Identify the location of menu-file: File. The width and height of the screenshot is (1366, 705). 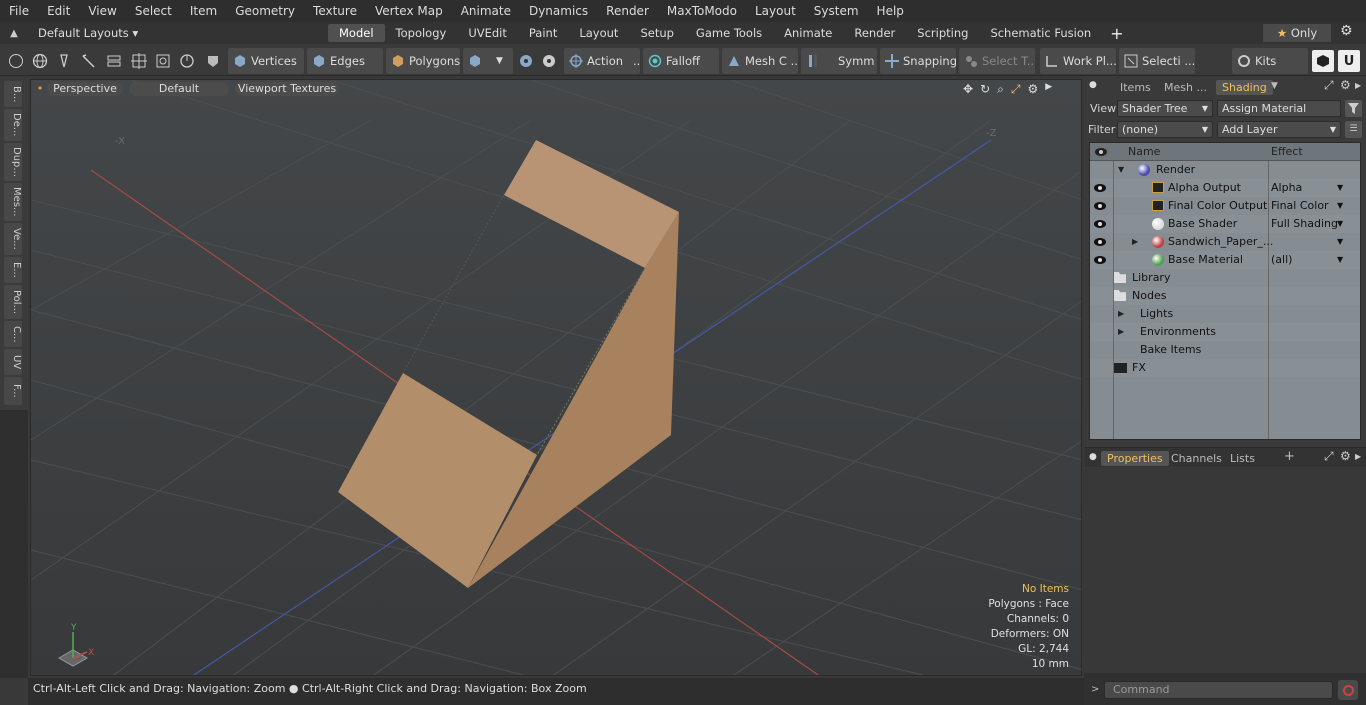
(19, 11).